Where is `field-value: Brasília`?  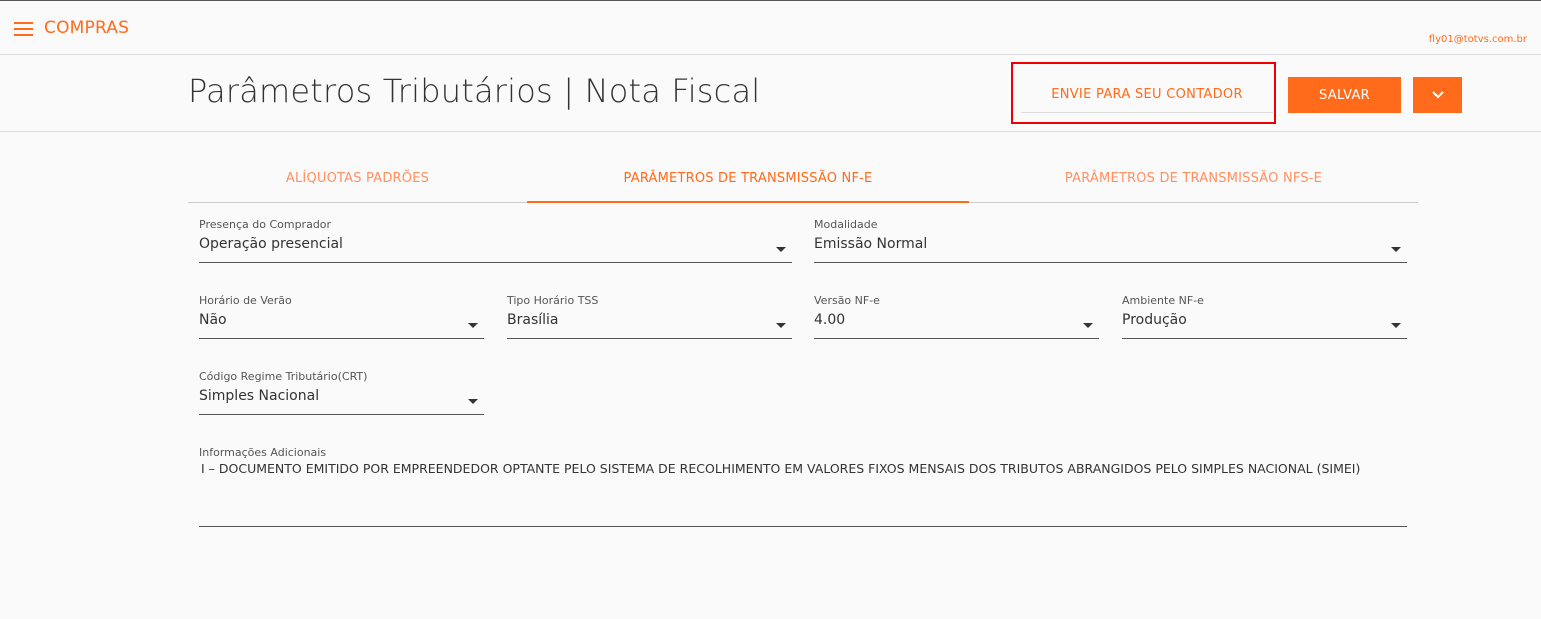 field-value: Brasília is located at coordinates (533, 320).